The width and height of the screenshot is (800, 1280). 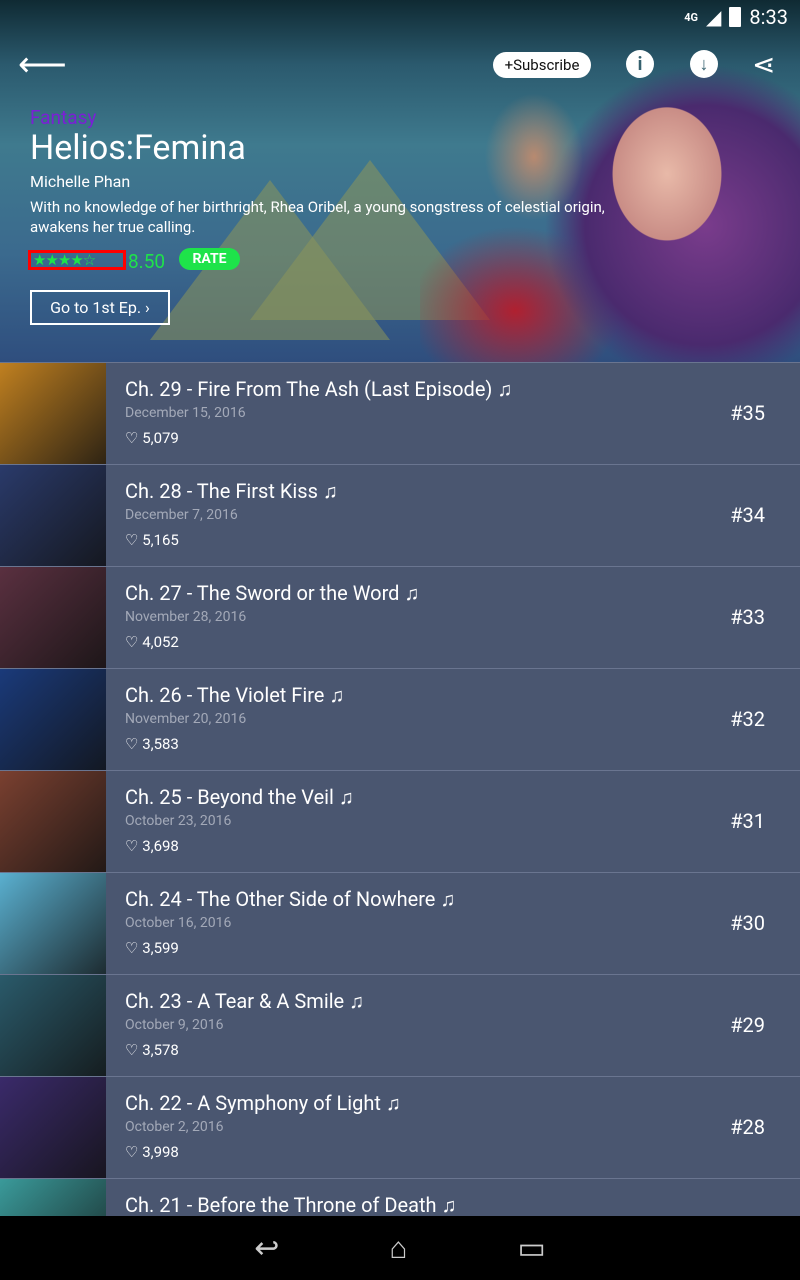 What do you see at coordinates (704, 64) in the screenshot?
I see `download-icon: ↓` at bounding box center [704, 64].